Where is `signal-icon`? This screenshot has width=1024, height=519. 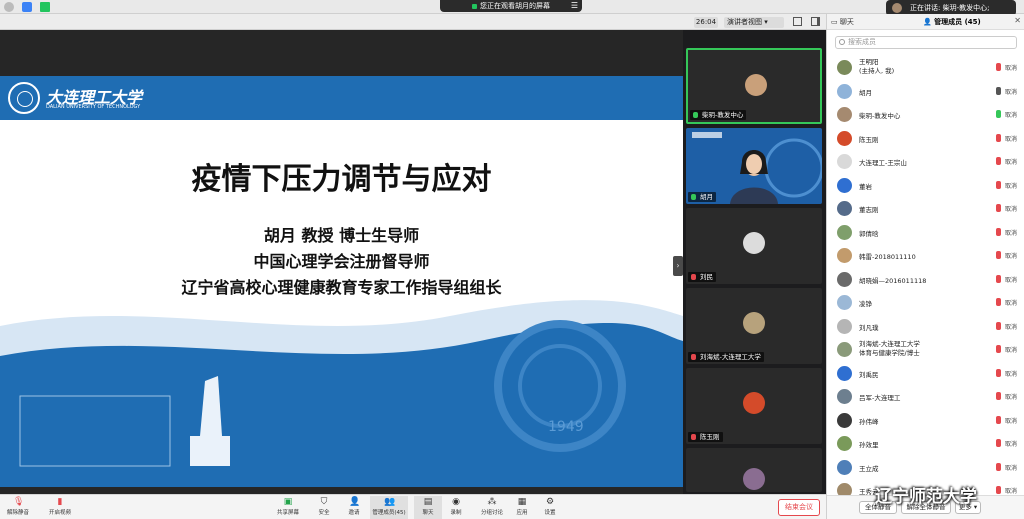 signal-icon is located at coordinates (45, 7).